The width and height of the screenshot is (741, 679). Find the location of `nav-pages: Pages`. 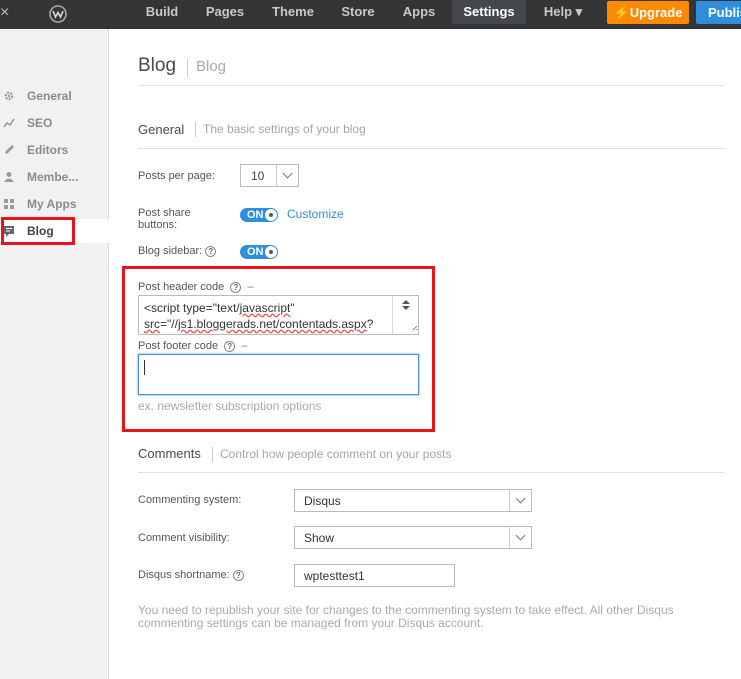

nav-pages: Pages is located at coordinates (225, 12).